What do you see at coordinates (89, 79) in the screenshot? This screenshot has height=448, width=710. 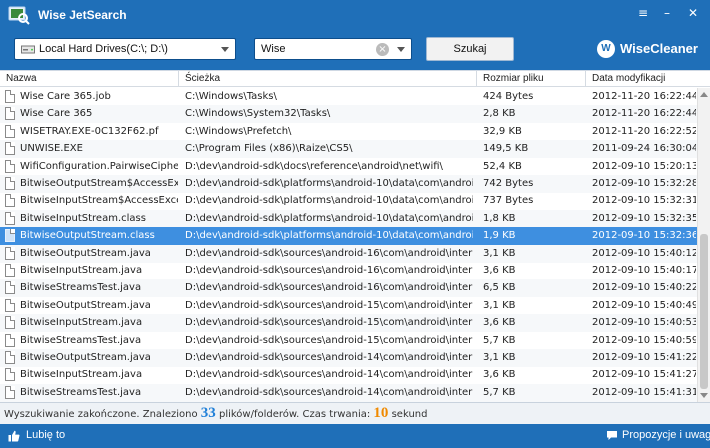 I see `column-header-name: Nazwa` at bounding box center [89, 79].